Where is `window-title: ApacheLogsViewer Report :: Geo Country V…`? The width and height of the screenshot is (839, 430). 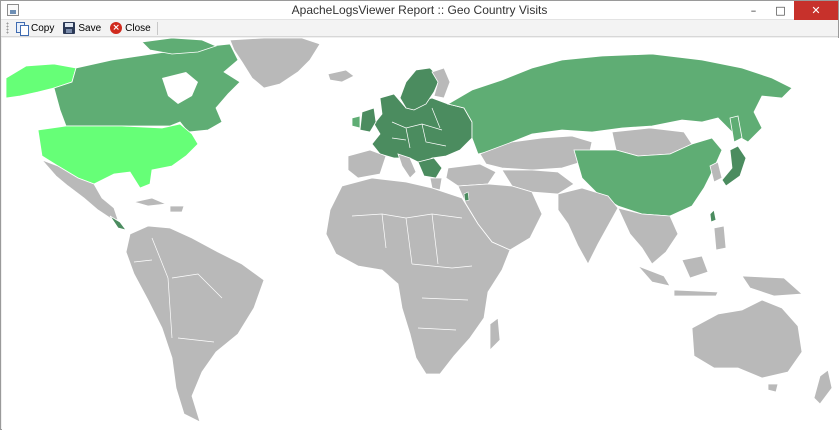 window-title: ApacheLogsViewer Report :: Geo Country V… is located at coordinates (419, 10).